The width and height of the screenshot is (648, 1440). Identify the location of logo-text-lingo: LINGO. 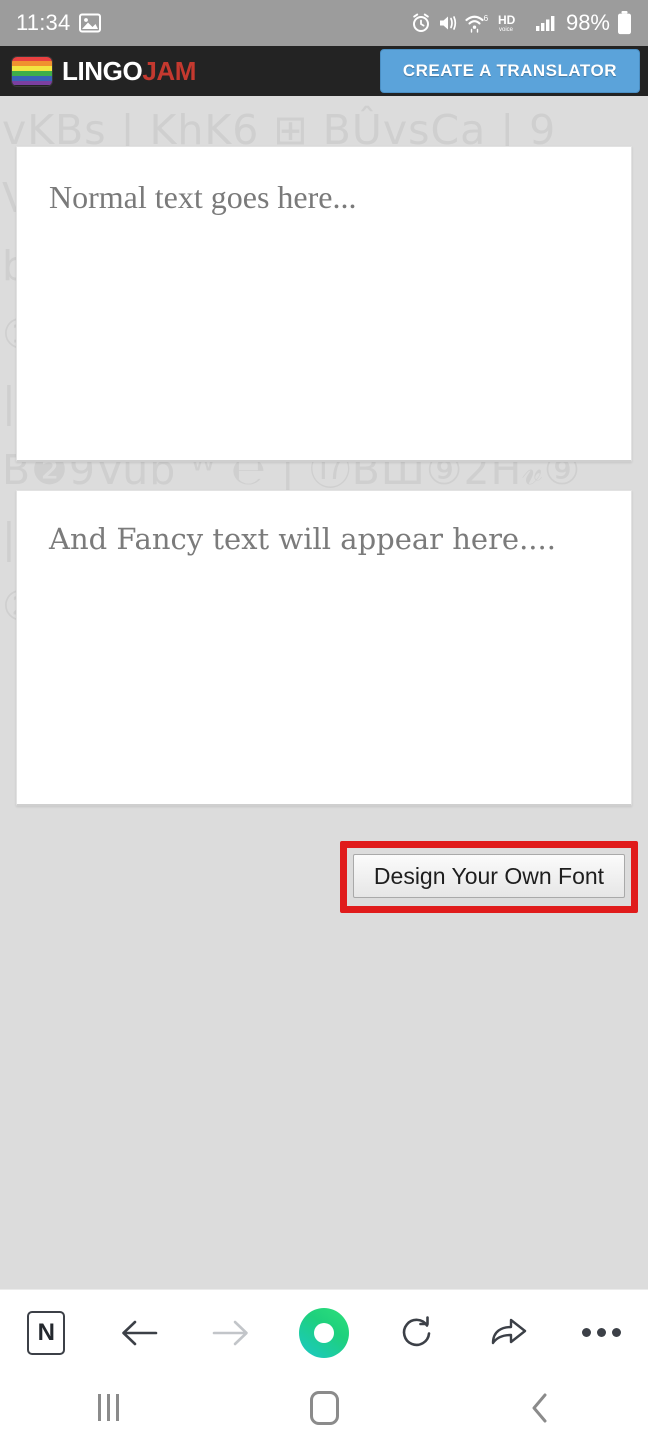
(102, 71).